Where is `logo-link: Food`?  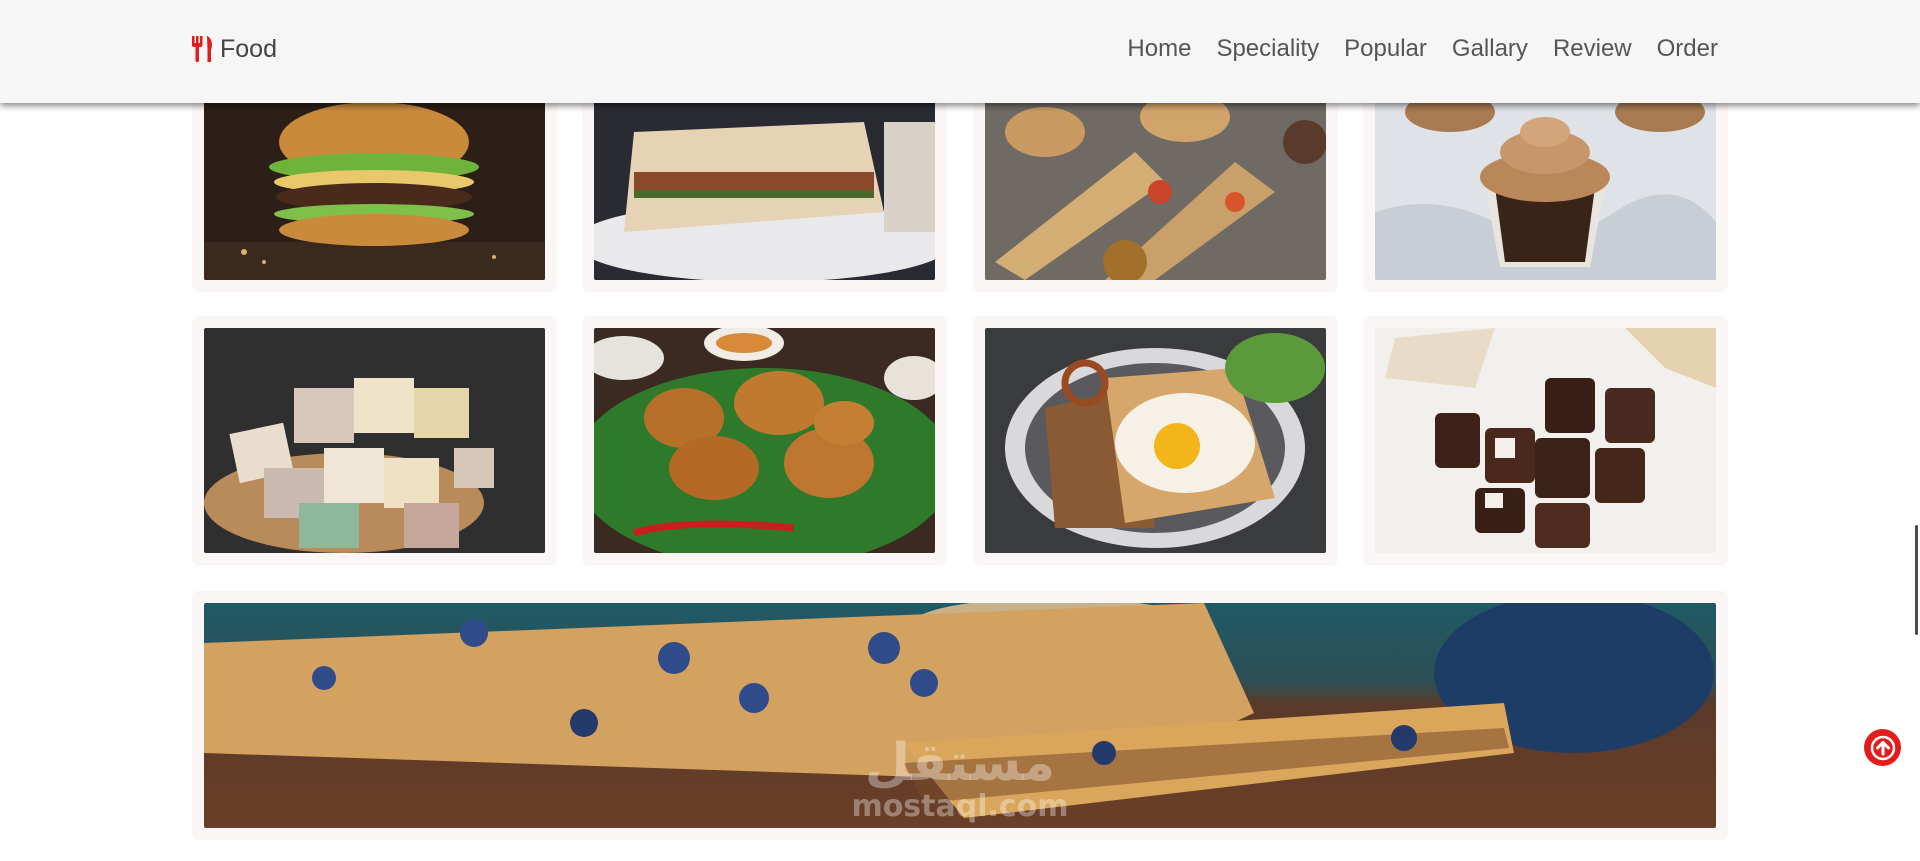
logo-link: Food is located at coordinates (233, 49).